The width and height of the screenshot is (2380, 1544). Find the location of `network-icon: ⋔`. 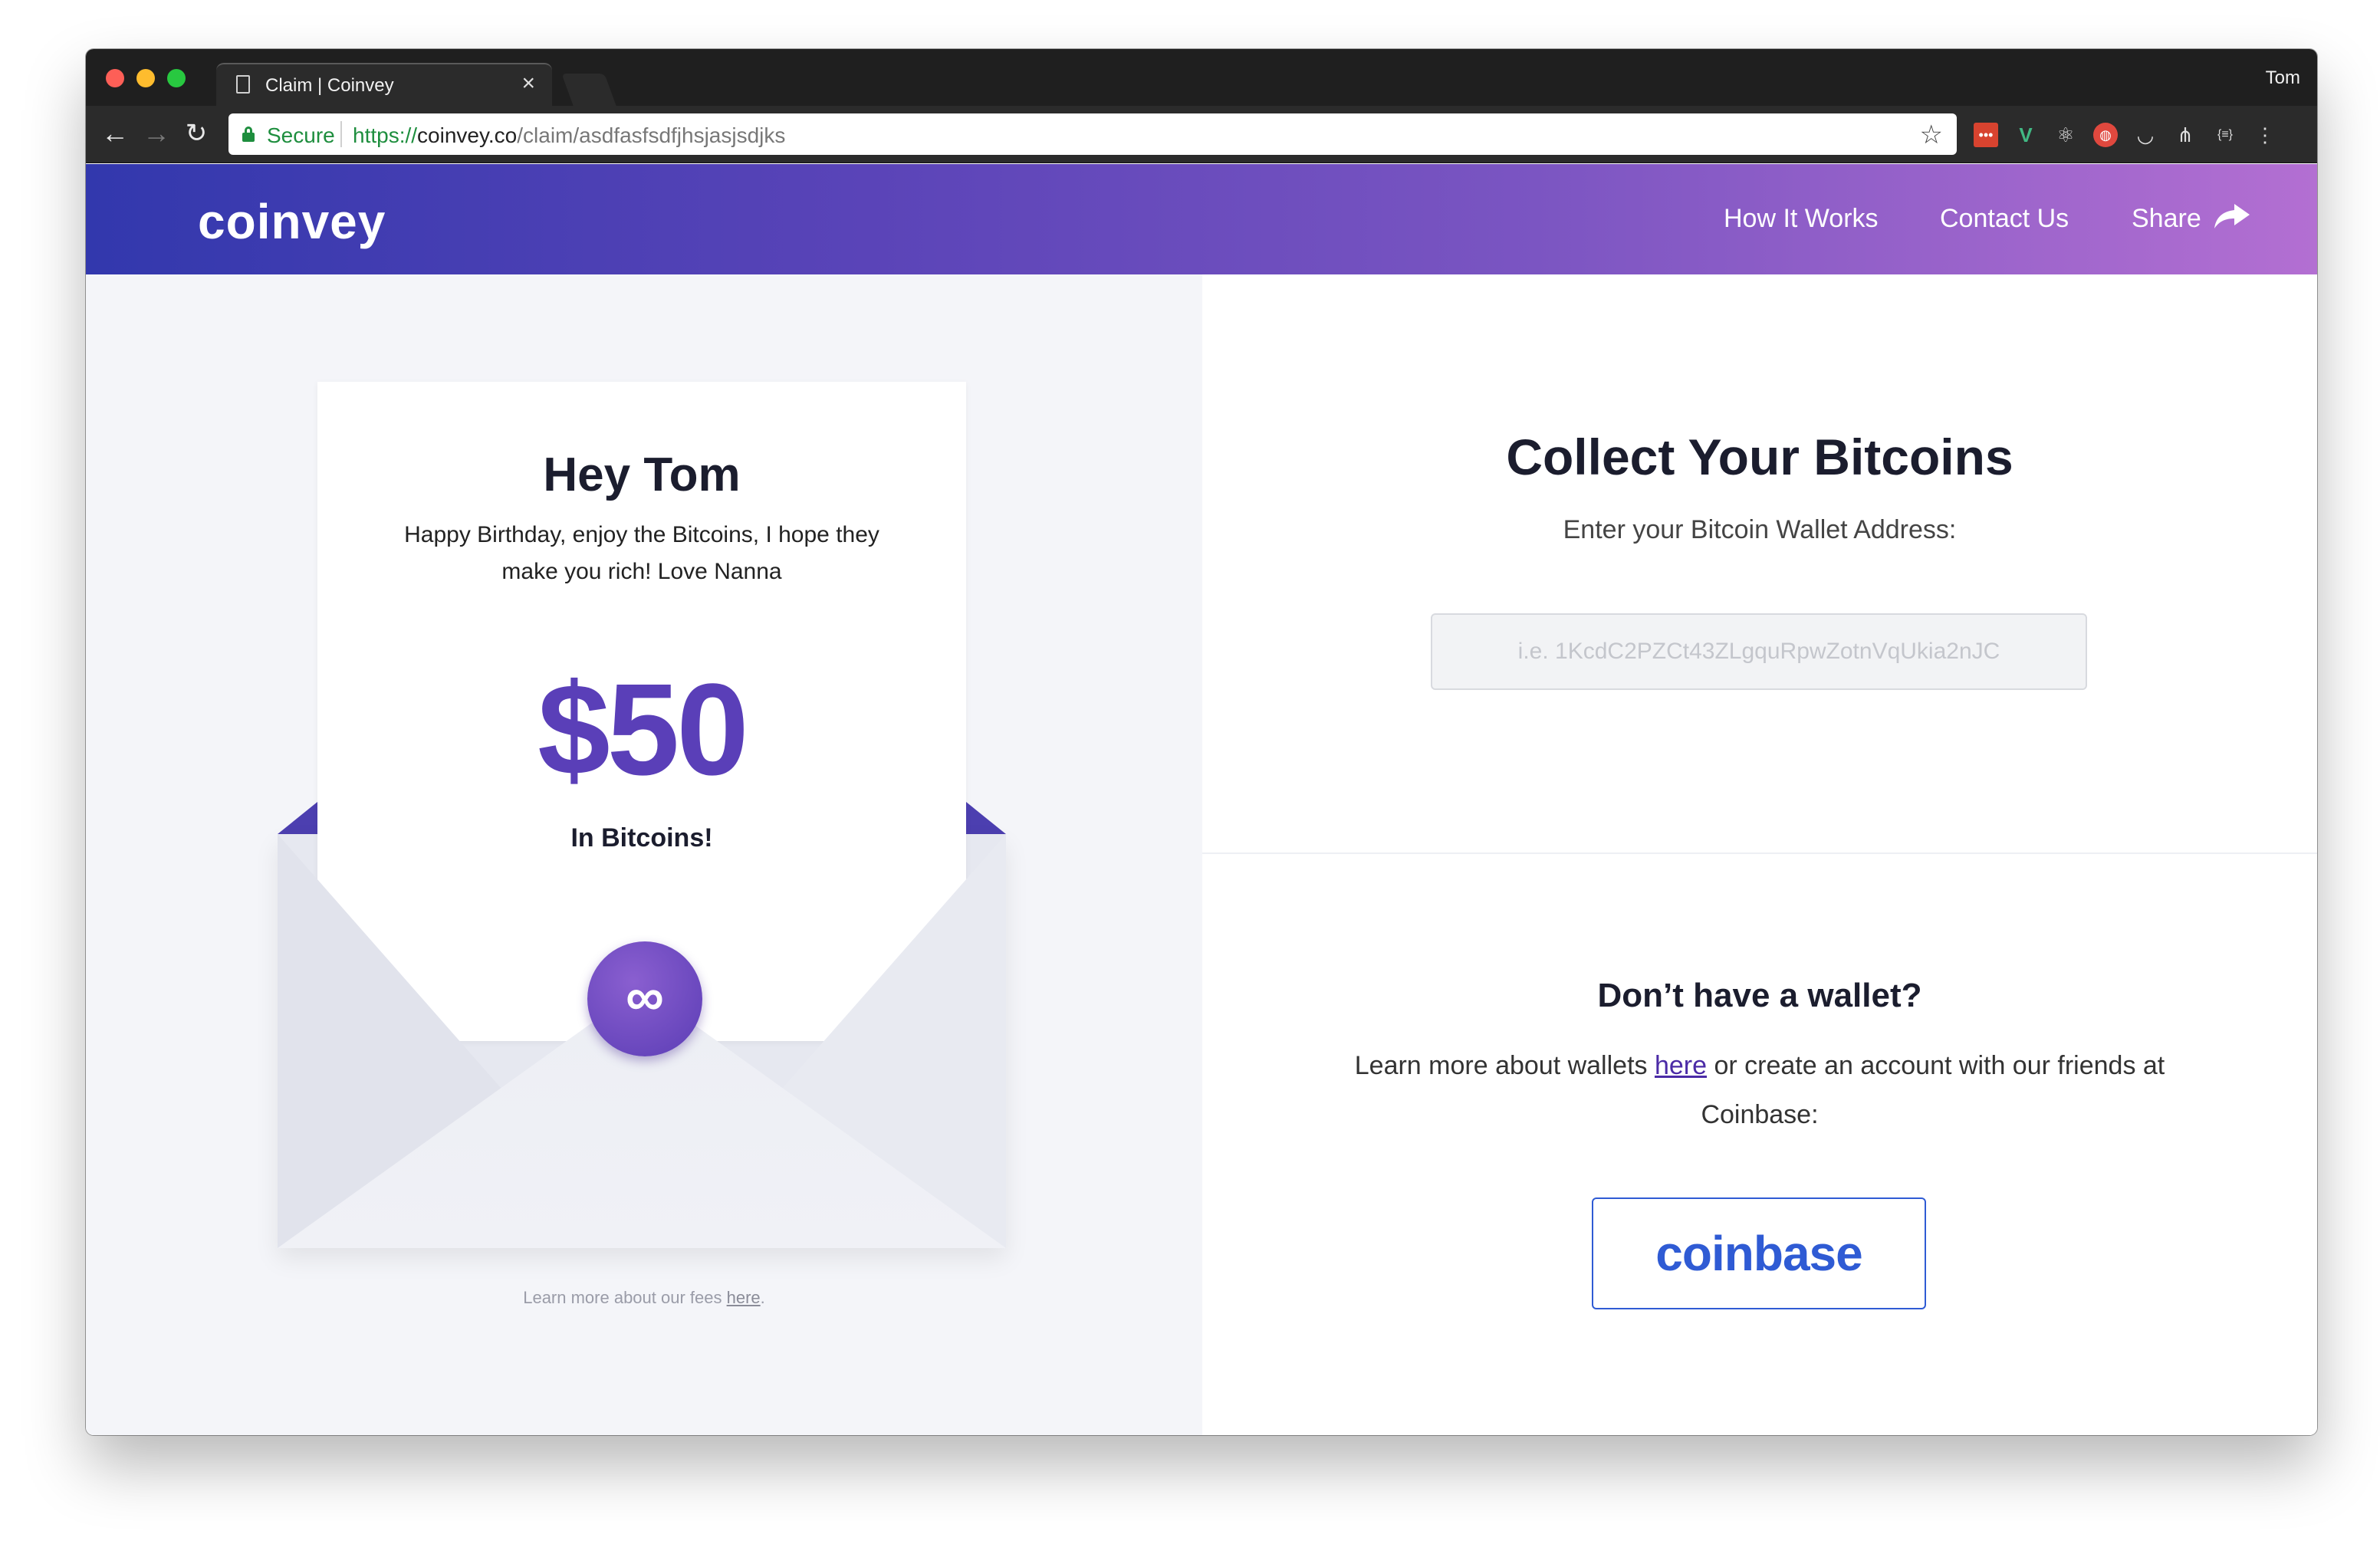

network-icon: ⋔ is located at coordinates (2185, 135).